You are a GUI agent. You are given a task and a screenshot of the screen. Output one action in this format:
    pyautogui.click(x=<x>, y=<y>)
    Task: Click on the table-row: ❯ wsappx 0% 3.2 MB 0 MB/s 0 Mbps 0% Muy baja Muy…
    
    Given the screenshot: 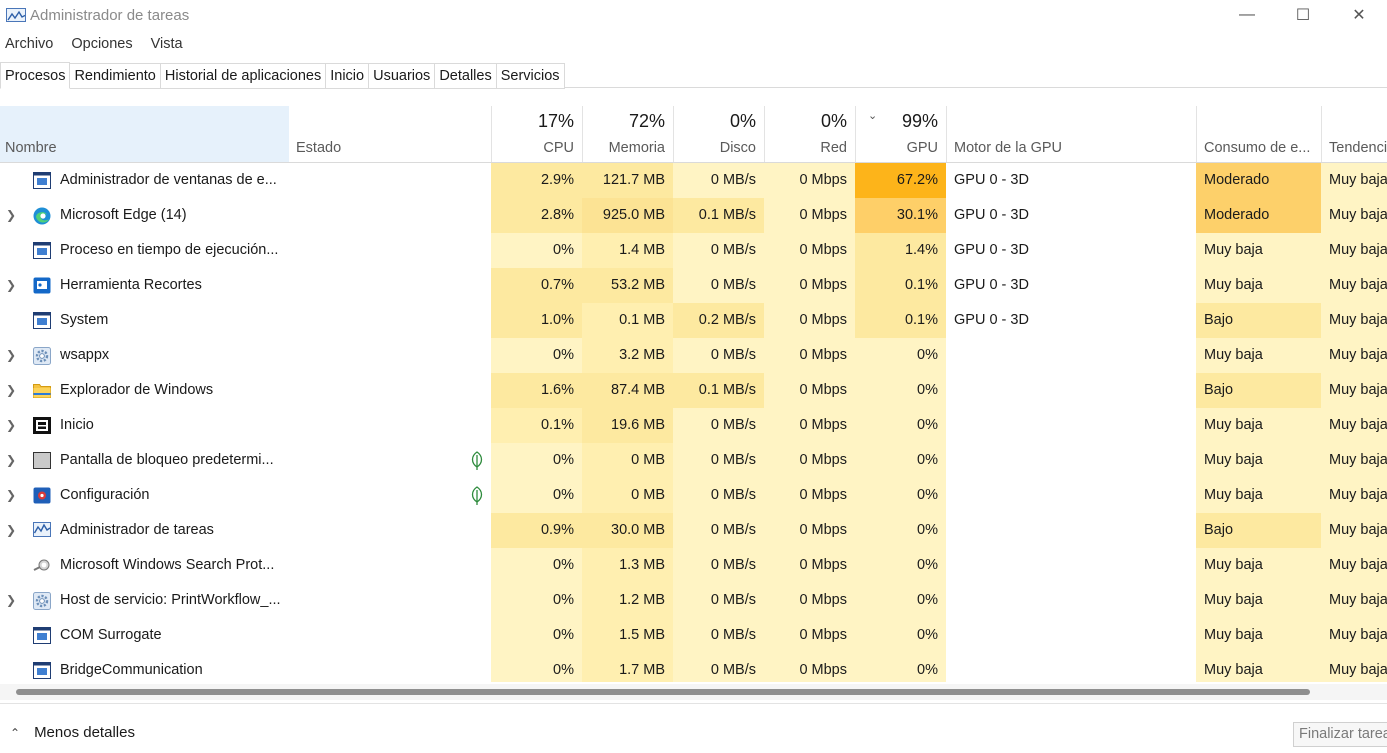 What is the action you would take?
    pyautogui.click(x=693, y=355)
    